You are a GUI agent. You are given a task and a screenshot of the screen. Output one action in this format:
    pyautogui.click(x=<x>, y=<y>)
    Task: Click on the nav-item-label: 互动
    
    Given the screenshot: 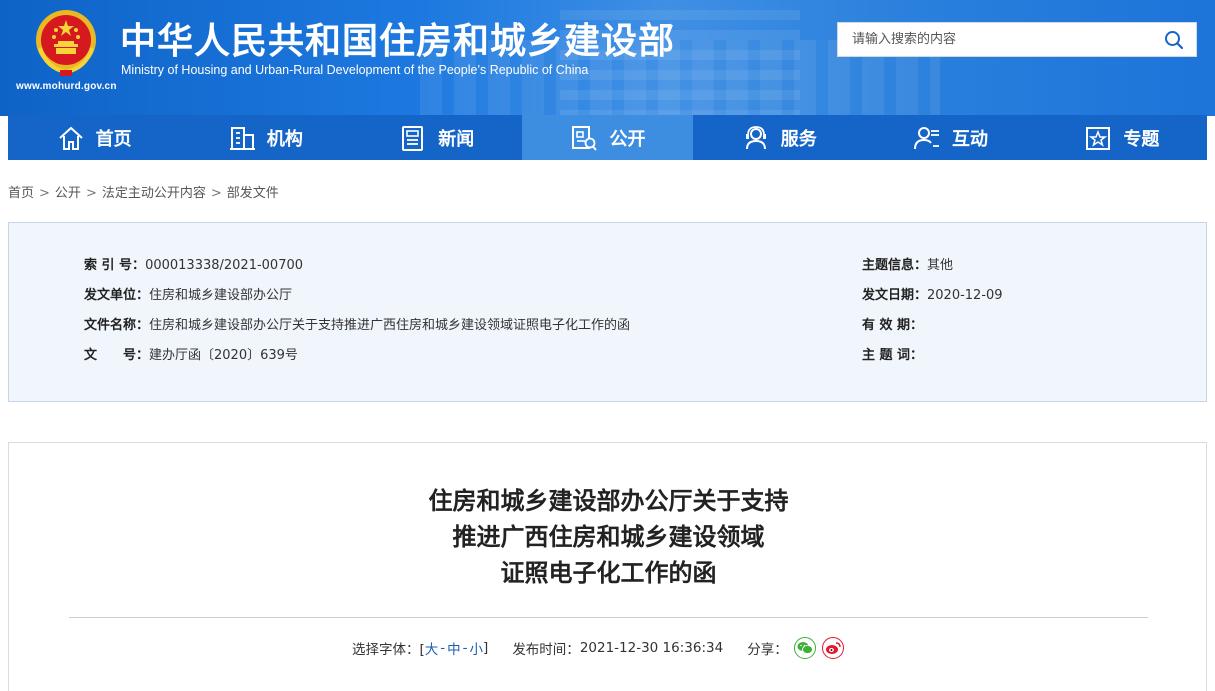 What is the action you would take?
    pyautogui.click(x=970, y=139)
    